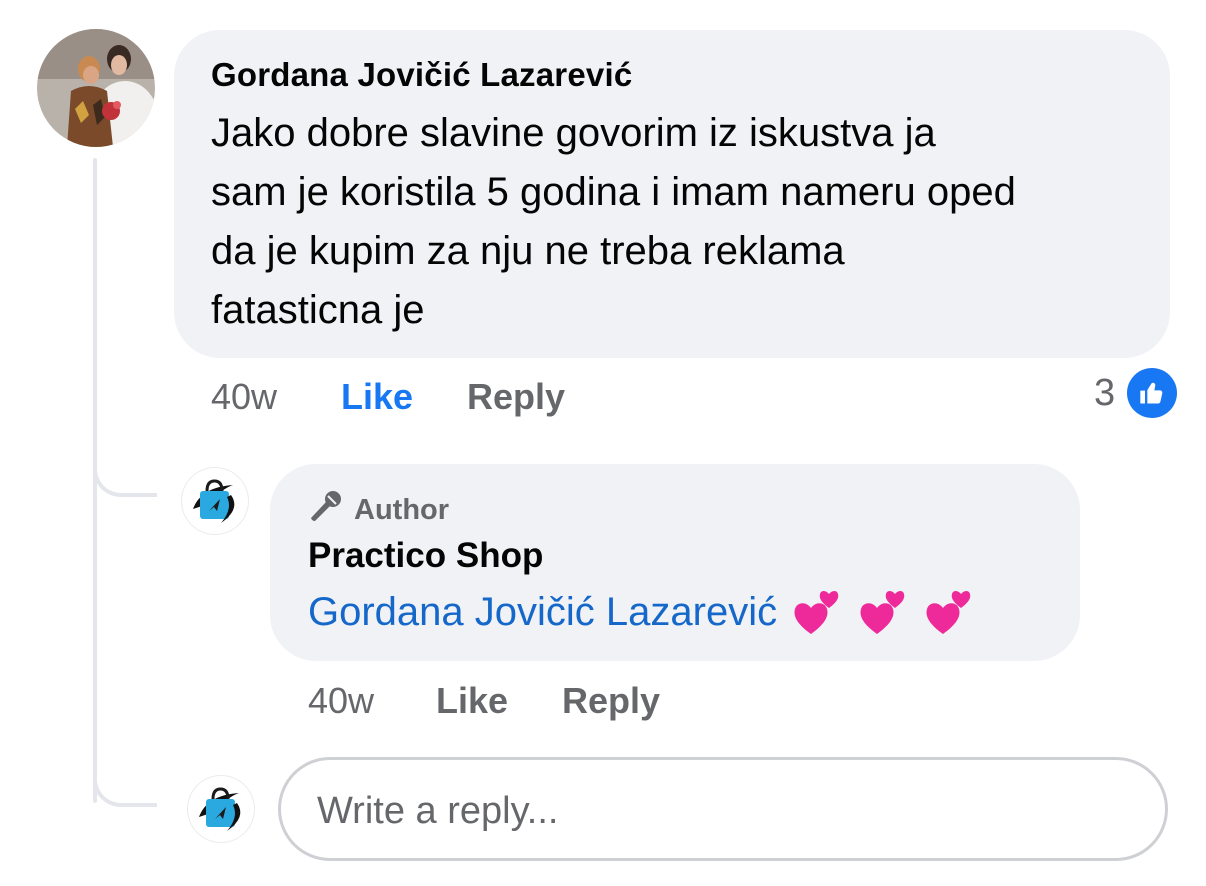  Describe the element at coordinates (1152, 393) in the screenshot. I see `thumbs-up-icon` at that location.